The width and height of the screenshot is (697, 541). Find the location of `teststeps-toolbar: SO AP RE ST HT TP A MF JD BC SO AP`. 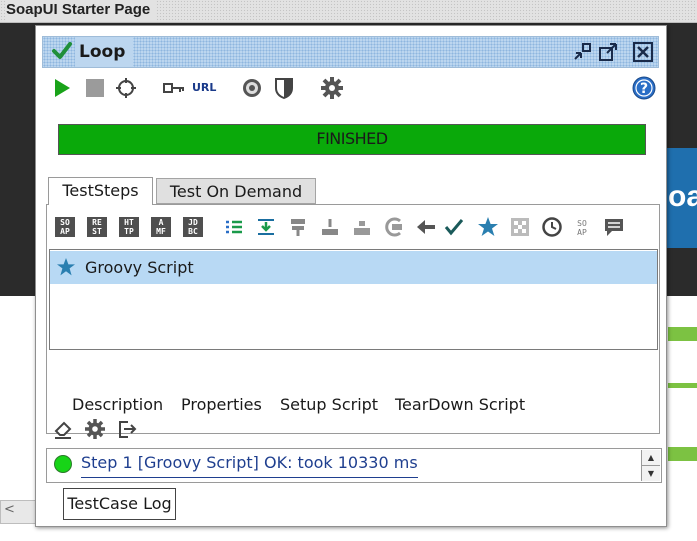

teststeps-toolbar: SO AP RE ST HT TP A MF JD BC SO AP is located at coordinates (355, 228).